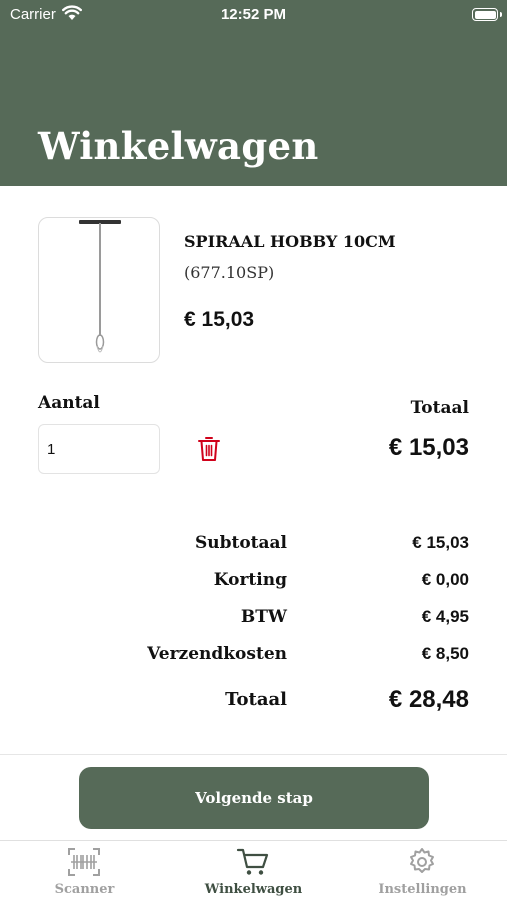 This screenshot has width=507, height=900. I want to click on product-code: (677.10SP), so click(229, 272).